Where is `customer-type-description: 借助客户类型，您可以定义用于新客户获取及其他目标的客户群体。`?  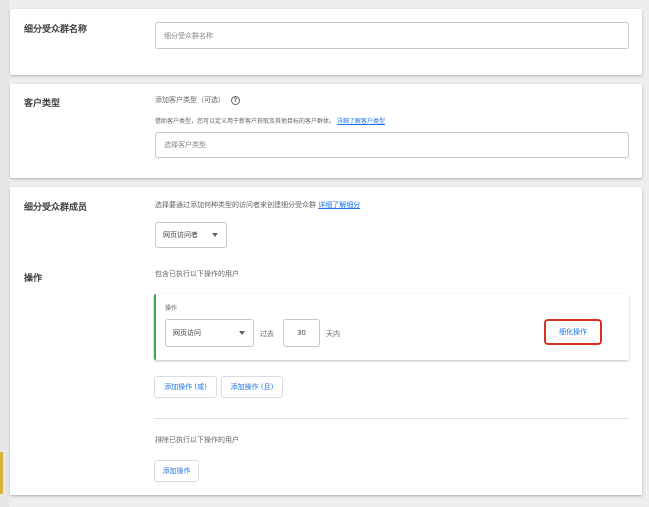
customer-type-description: 借助客户类型，您可以定义用于新客户获取及其他目标的客户群体。 is located at coordinates (245, 121).